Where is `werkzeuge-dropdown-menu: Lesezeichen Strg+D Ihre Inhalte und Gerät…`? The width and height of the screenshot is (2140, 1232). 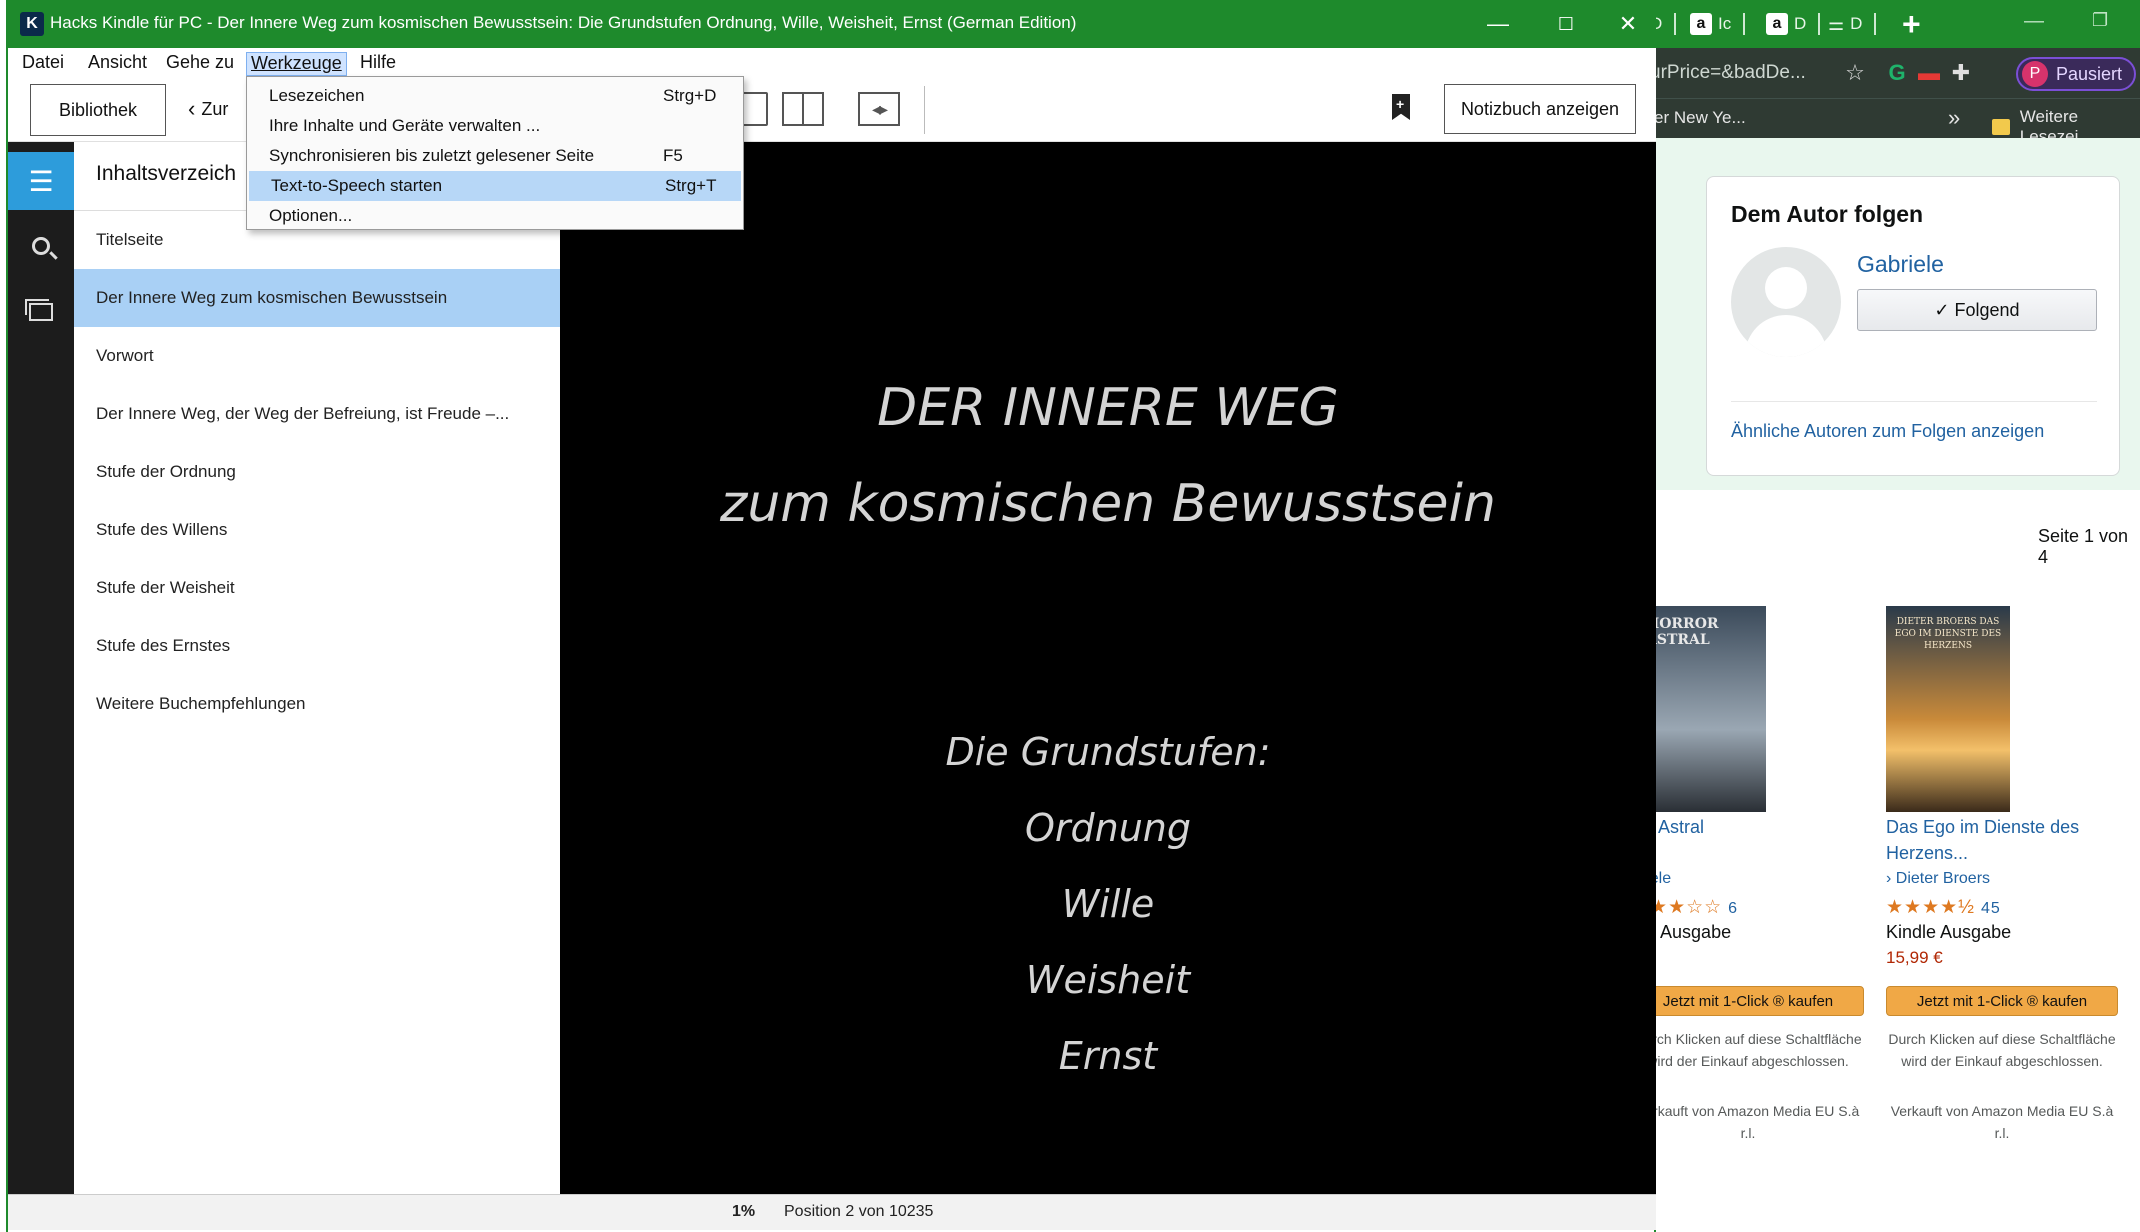
werkzeuge-dropdown-menu: Lesezeichen Strg+D Ihre Inhalte und Gerät… is located at coordinates (495, 153).